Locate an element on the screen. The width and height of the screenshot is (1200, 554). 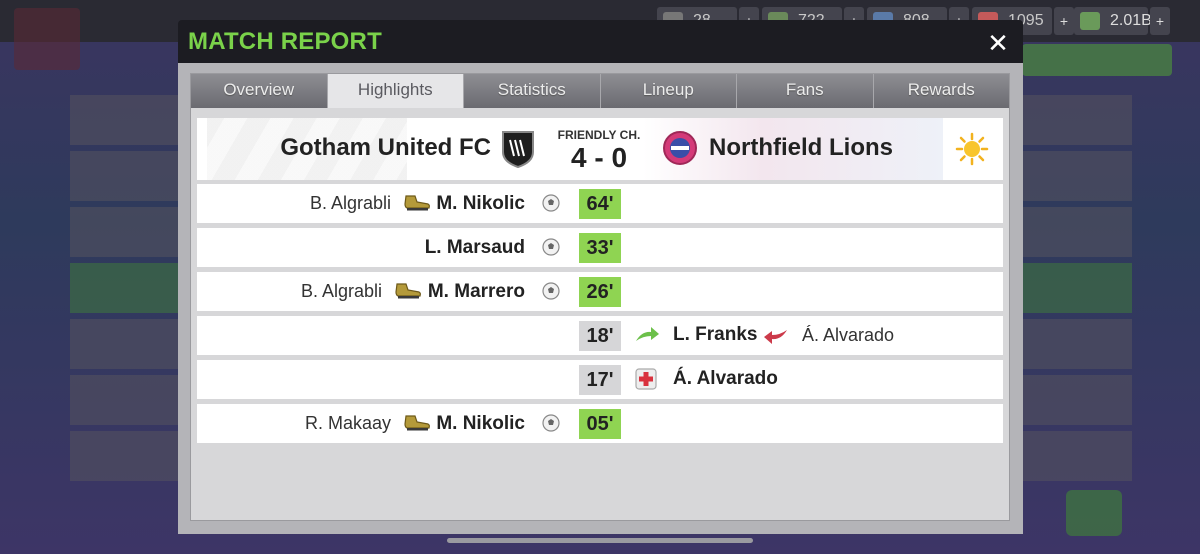
event-row-injury: 17' Á. Alvarado is located at coordinates (600, 379).